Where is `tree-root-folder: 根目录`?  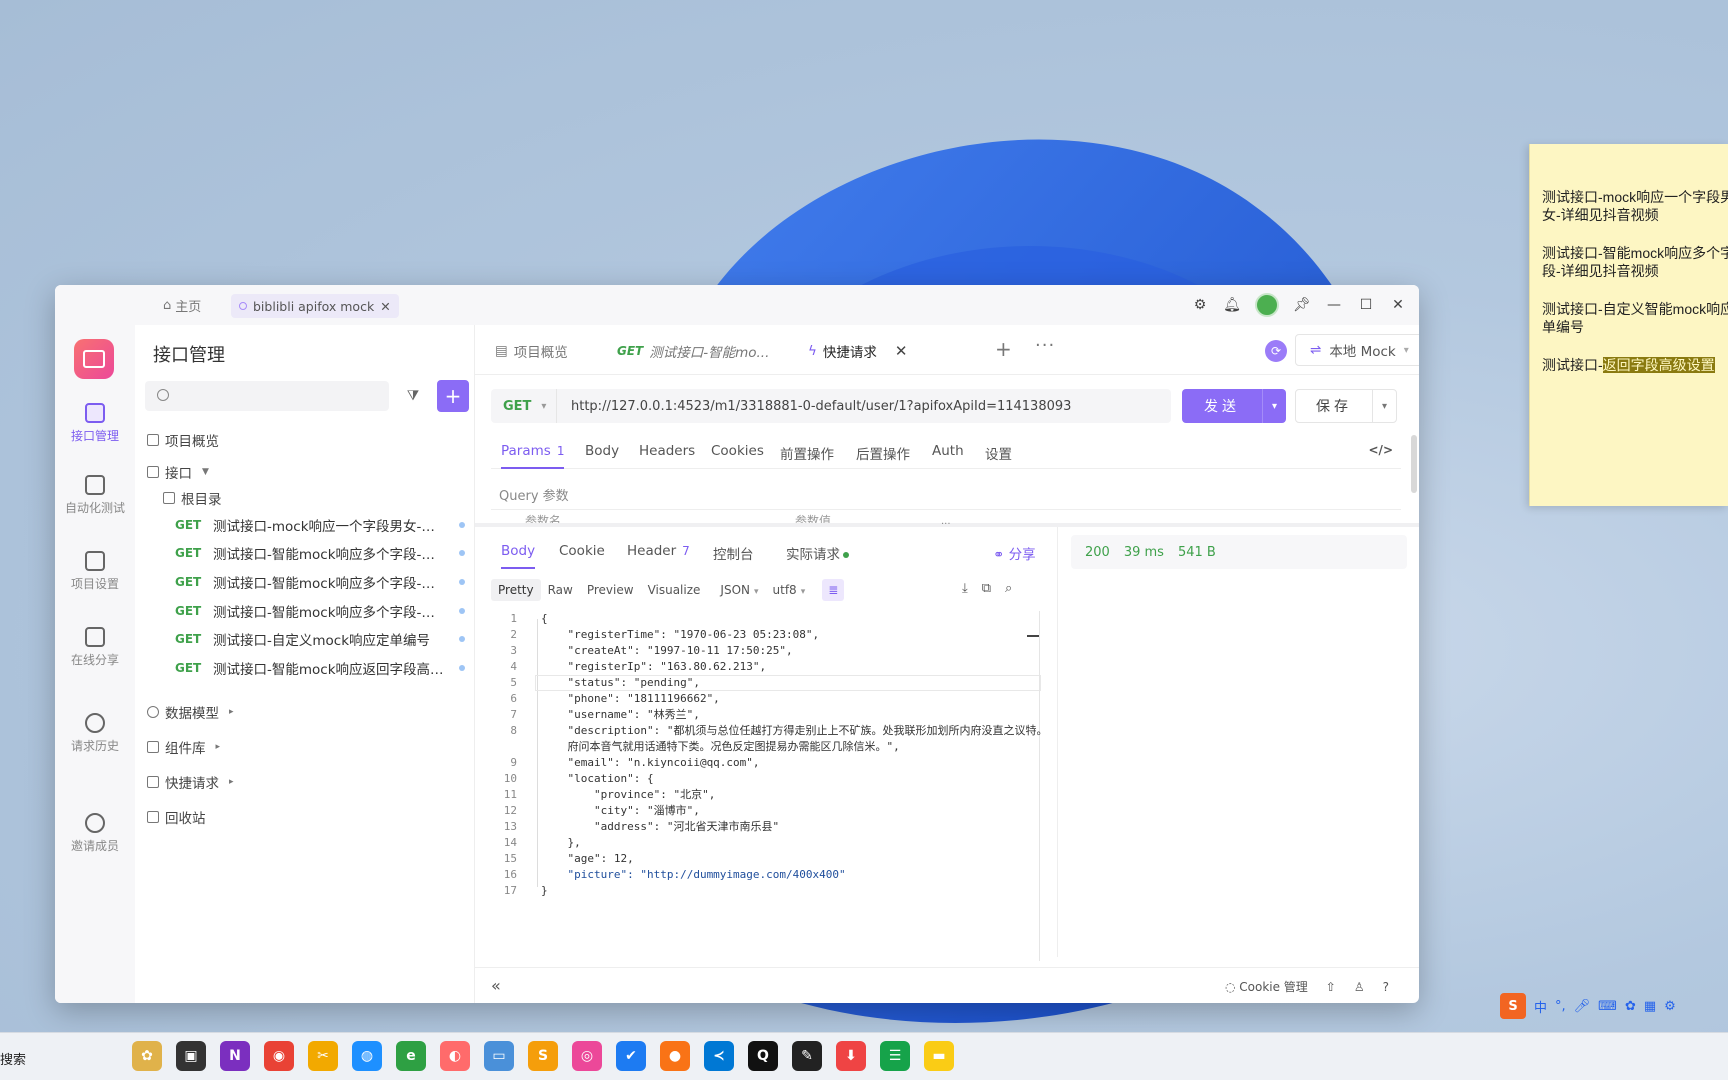 tree-root-folder: 根目录 is located at coordinates (192, 498).